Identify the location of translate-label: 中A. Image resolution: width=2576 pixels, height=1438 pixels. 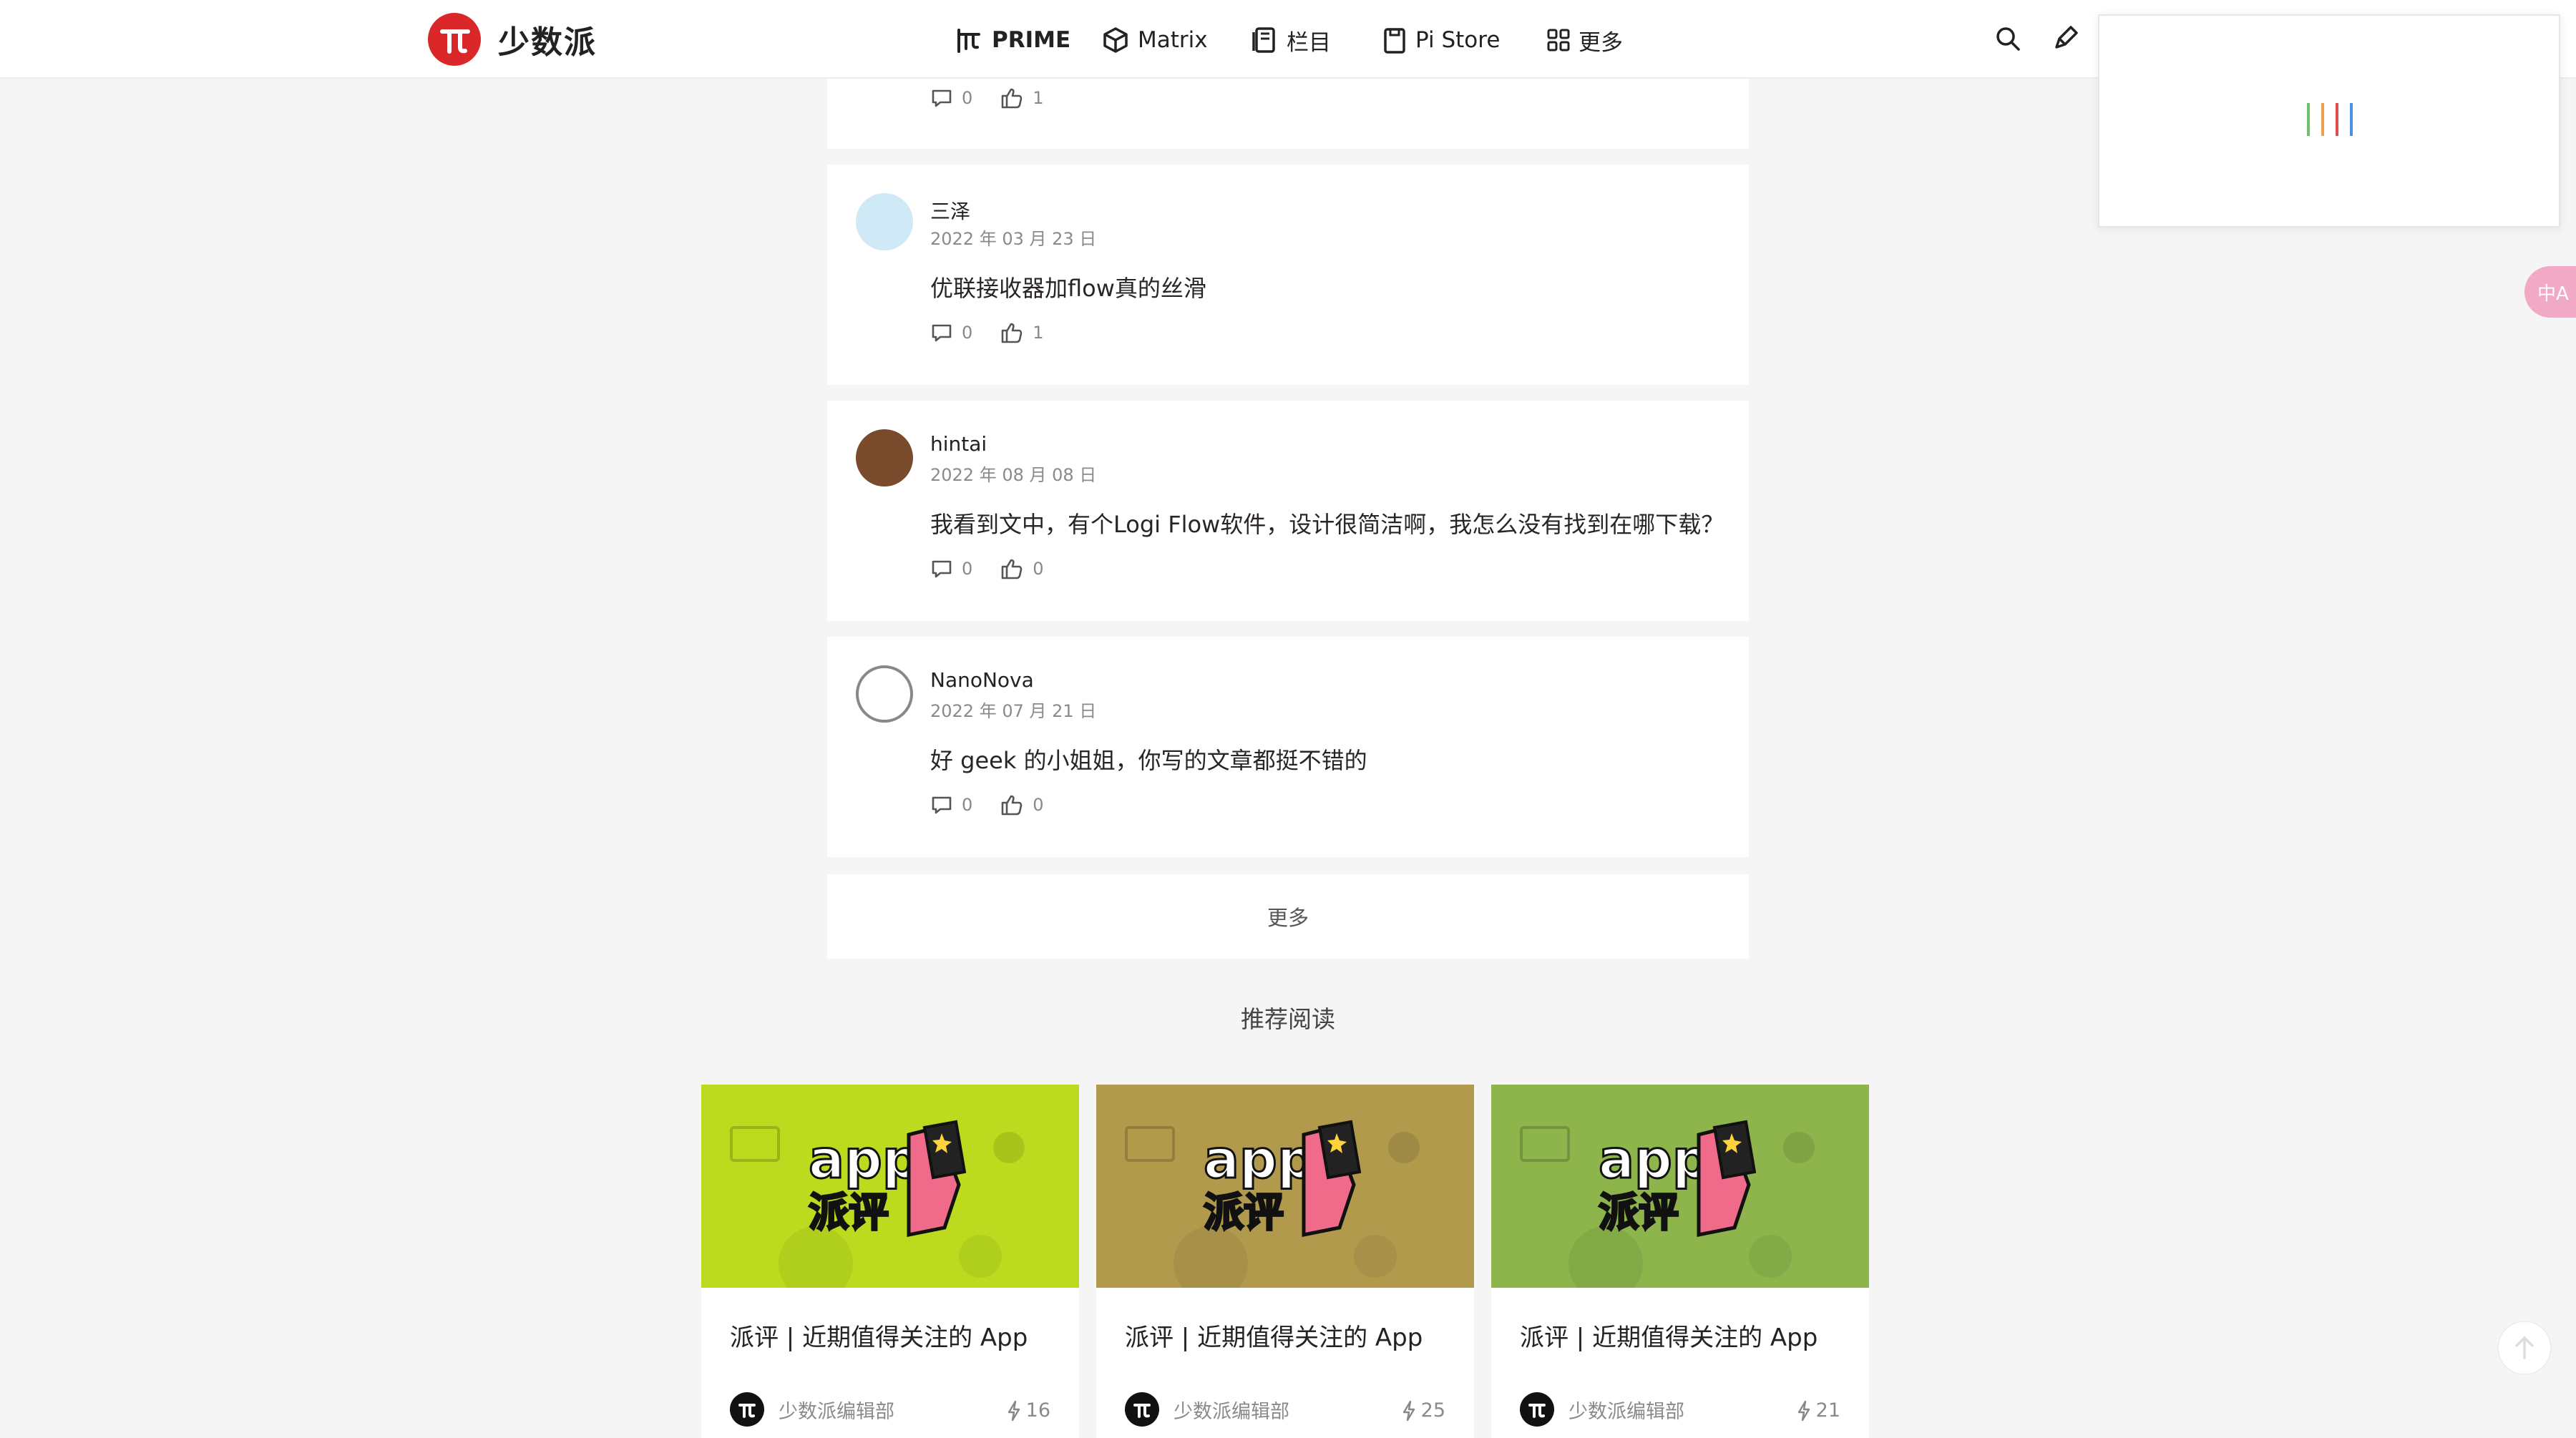
(2553, 294).